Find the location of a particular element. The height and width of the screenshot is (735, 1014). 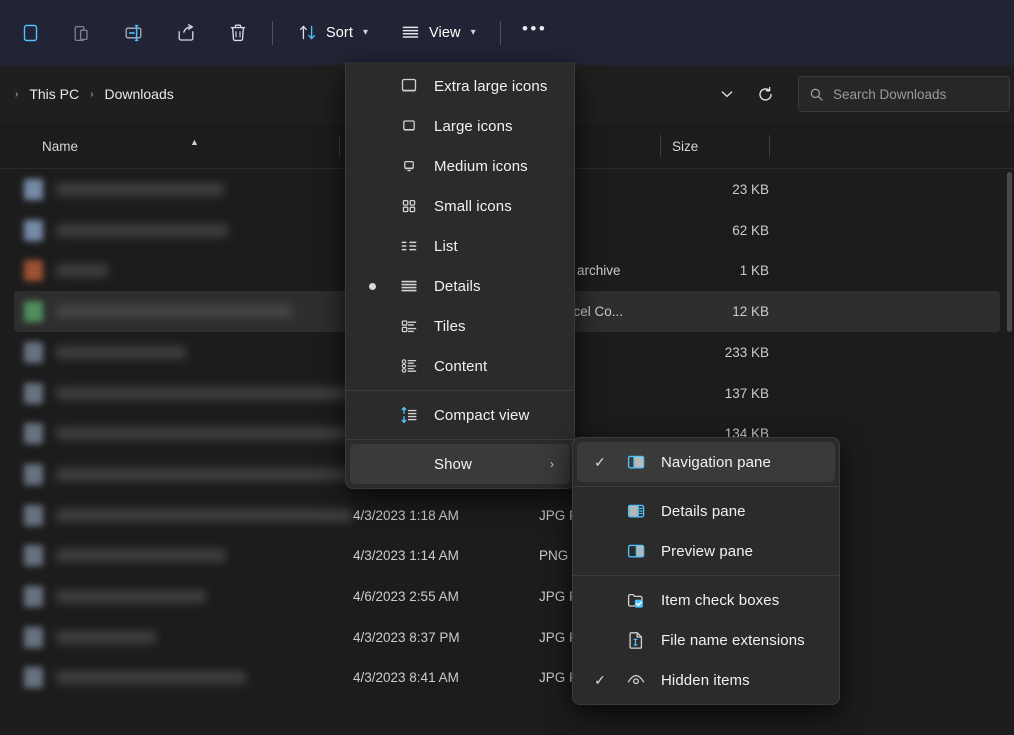

show-submenu-item-details-pane: Details pane is located at coordinates (706, 511).